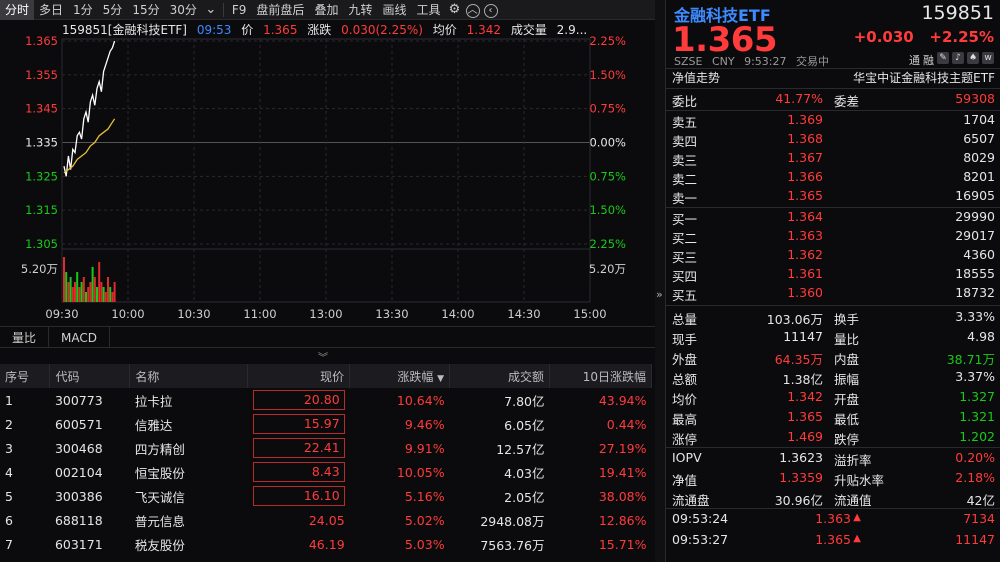  I want to click on stat-value: 64.35万, so click(798, 359).